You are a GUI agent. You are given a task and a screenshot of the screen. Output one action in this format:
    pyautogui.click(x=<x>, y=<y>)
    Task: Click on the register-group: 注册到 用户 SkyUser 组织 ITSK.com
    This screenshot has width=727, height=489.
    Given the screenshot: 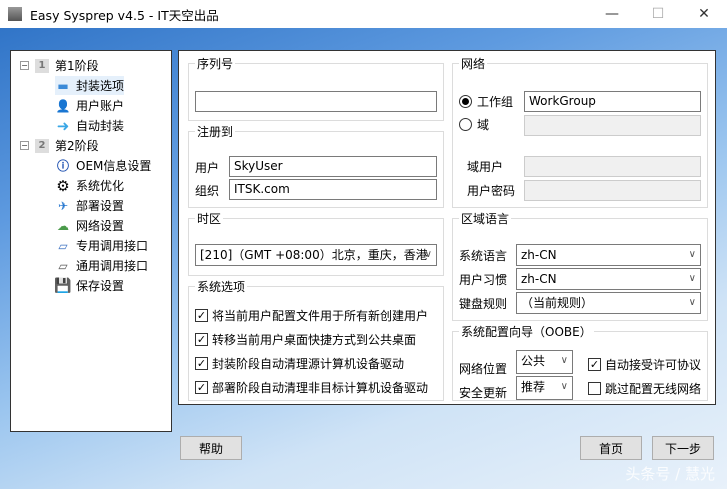 What is the action you would take?
    pyautogui.click(x=316, y=165)
    